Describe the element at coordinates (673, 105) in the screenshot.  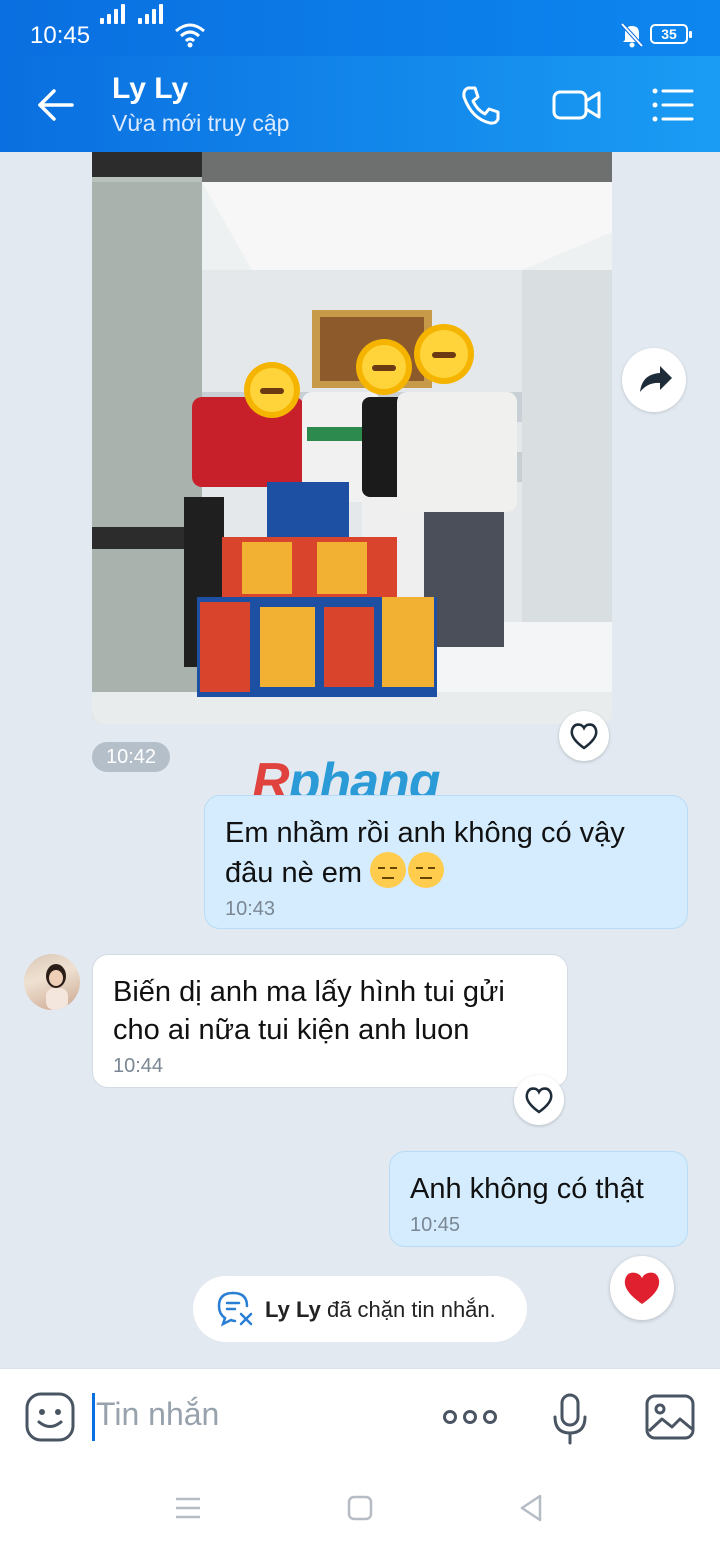
I see `menu-list-icon` at that location.